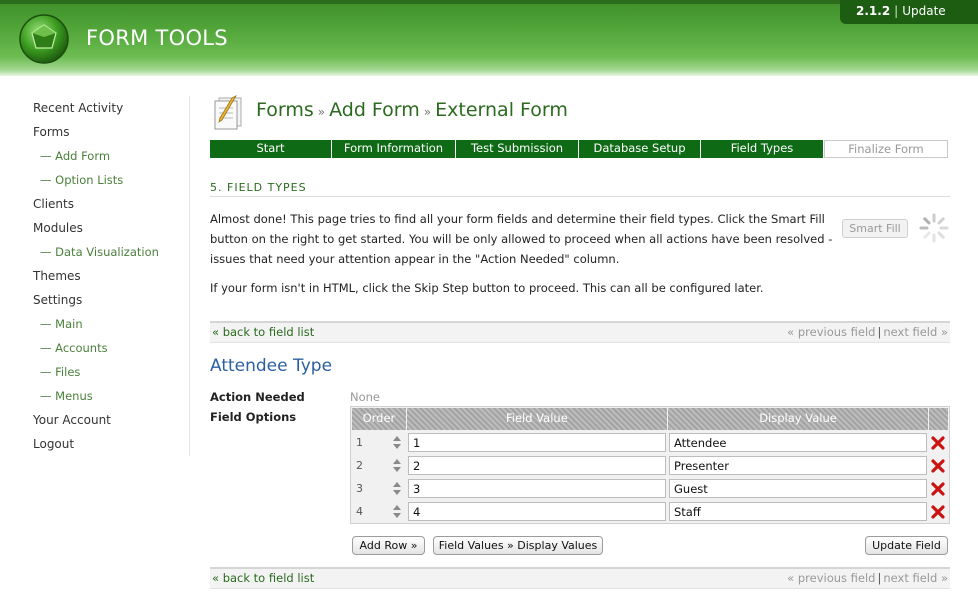  What do you see at coordinates (271, 149) in the screenshot?
I see `wizard-step: Start` at bounding box center [271, 149].